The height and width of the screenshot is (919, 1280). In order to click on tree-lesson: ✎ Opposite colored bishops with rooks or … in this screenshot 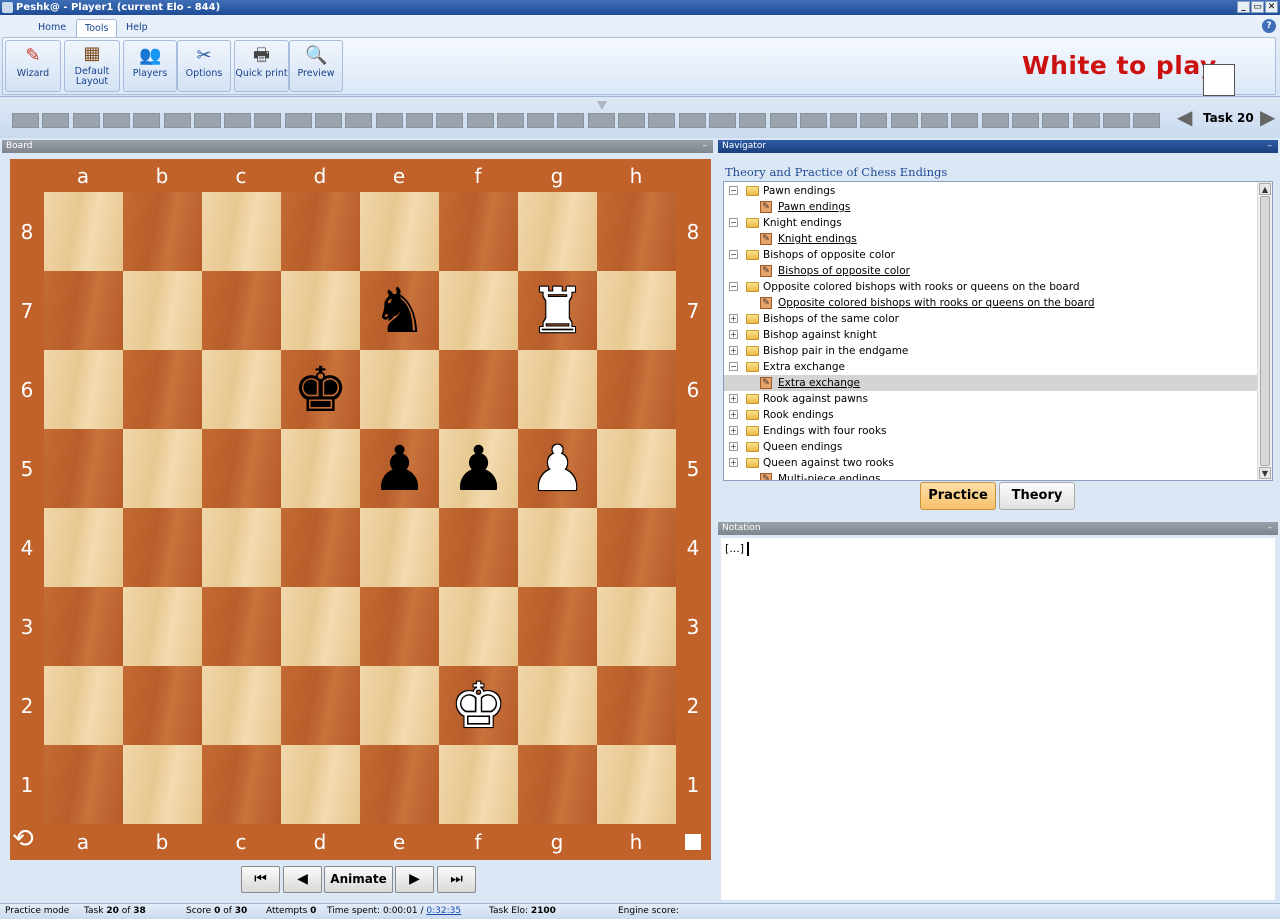, I will do `click(991, 303)`.